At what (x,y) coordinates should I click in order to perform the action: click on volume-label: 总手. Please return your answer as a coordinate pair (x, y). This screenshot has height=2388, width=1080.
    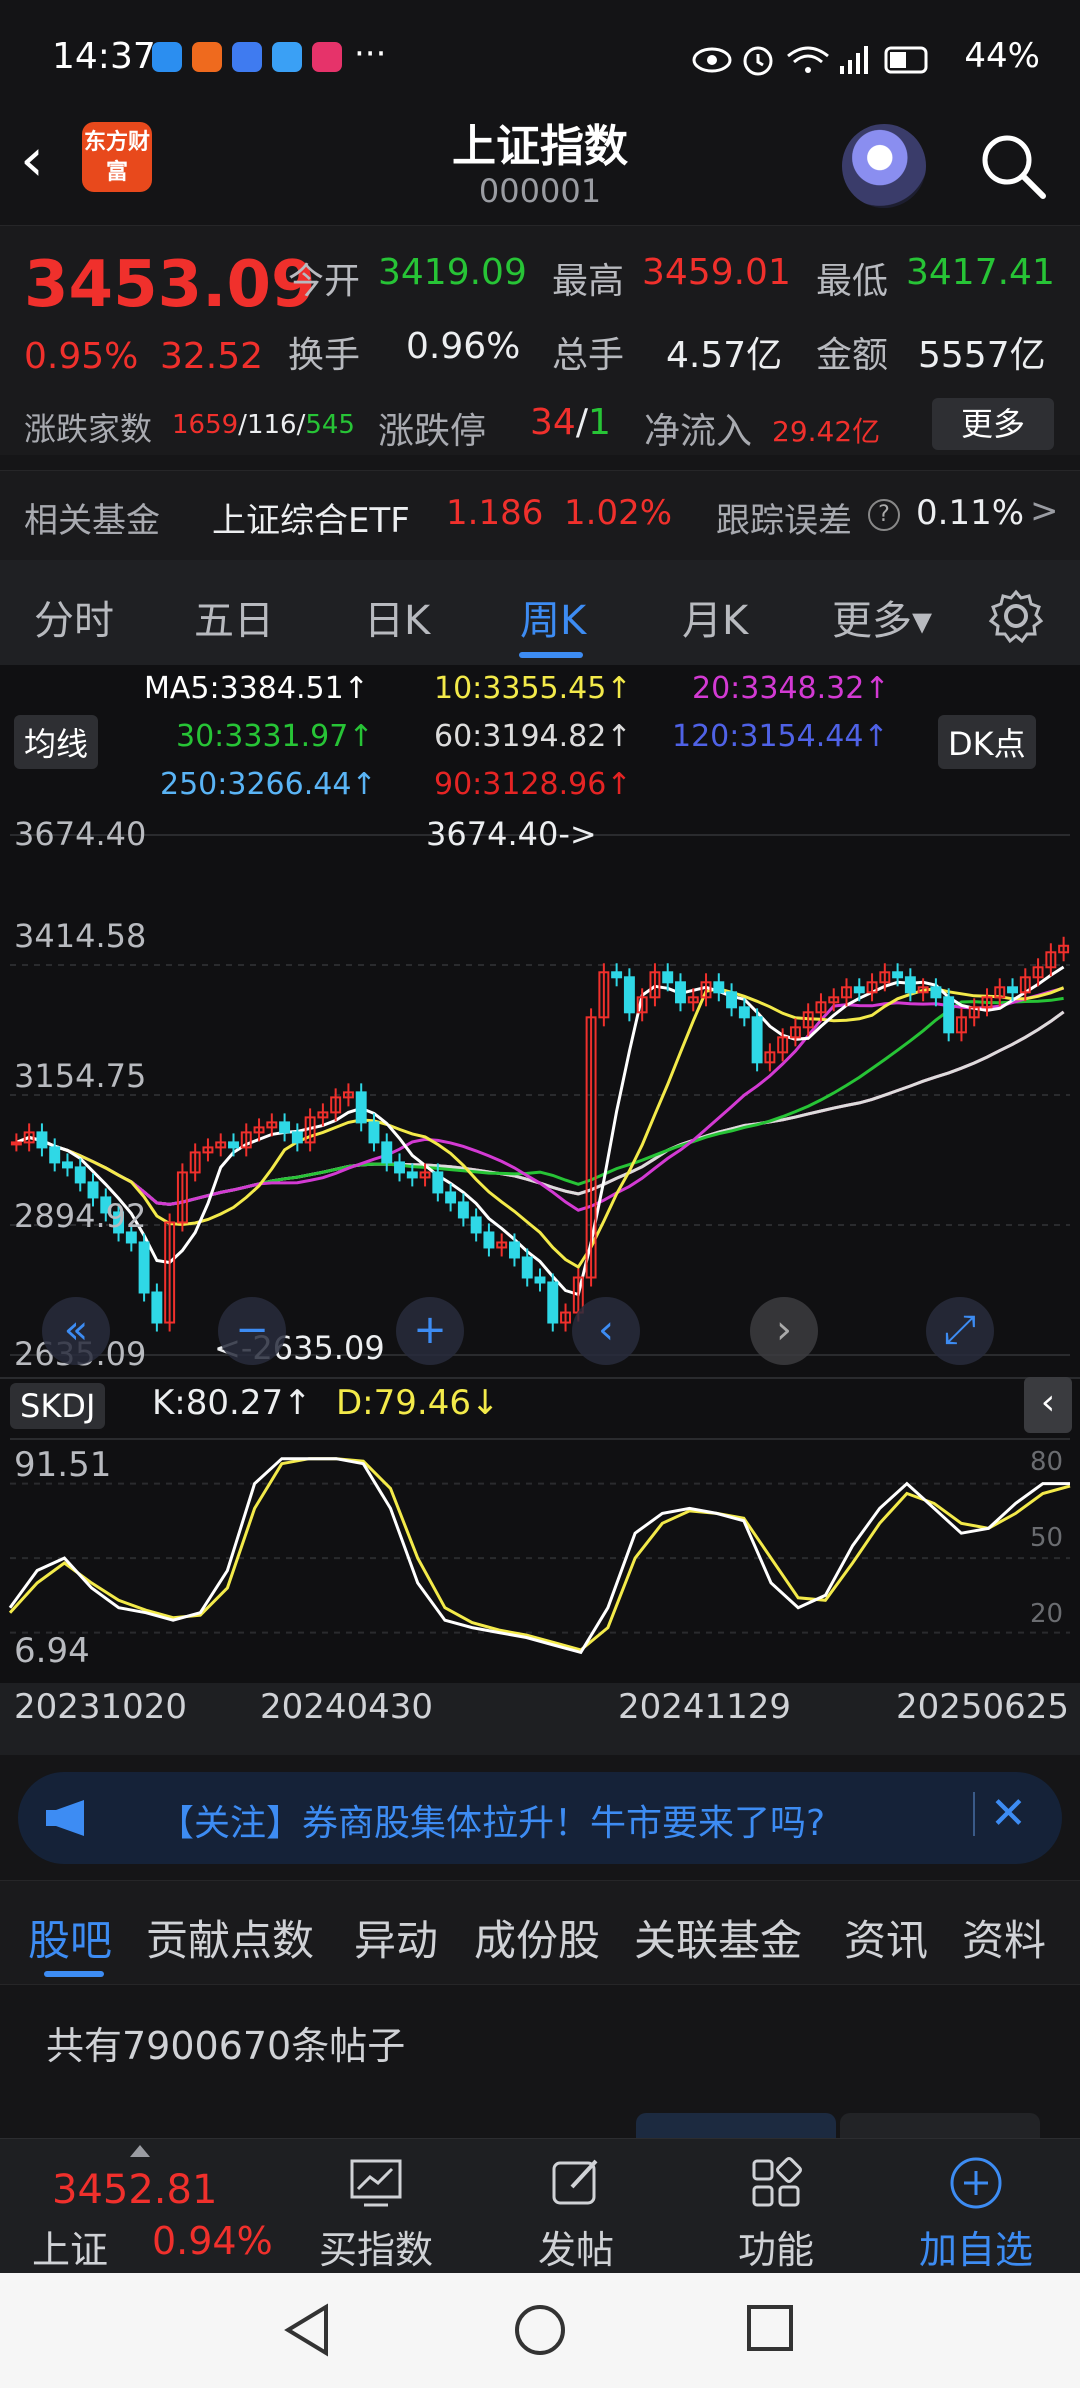
    Looking at the image, I should click on (588, 355).